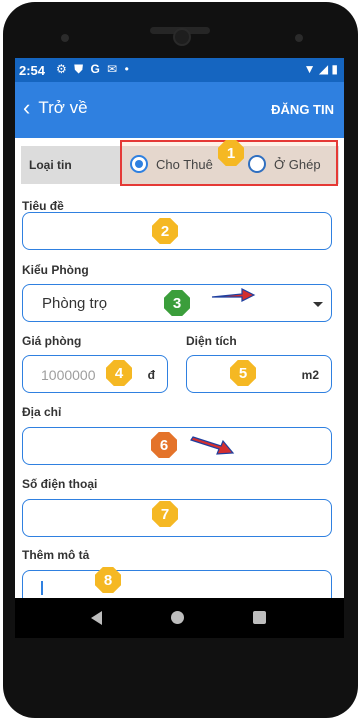 Image resolution: width=362 pixels, height=720 pixels. I want to click on price-input: 1000000 đ, so click(95, 374).